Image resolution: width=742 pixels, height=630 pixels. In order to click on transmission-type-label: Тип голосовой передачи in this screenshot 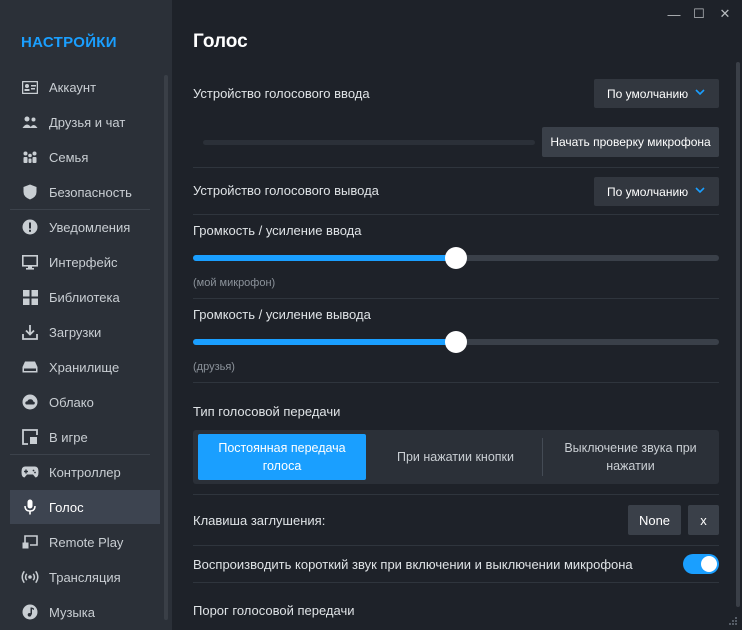, I will do `click(267, 411)`.